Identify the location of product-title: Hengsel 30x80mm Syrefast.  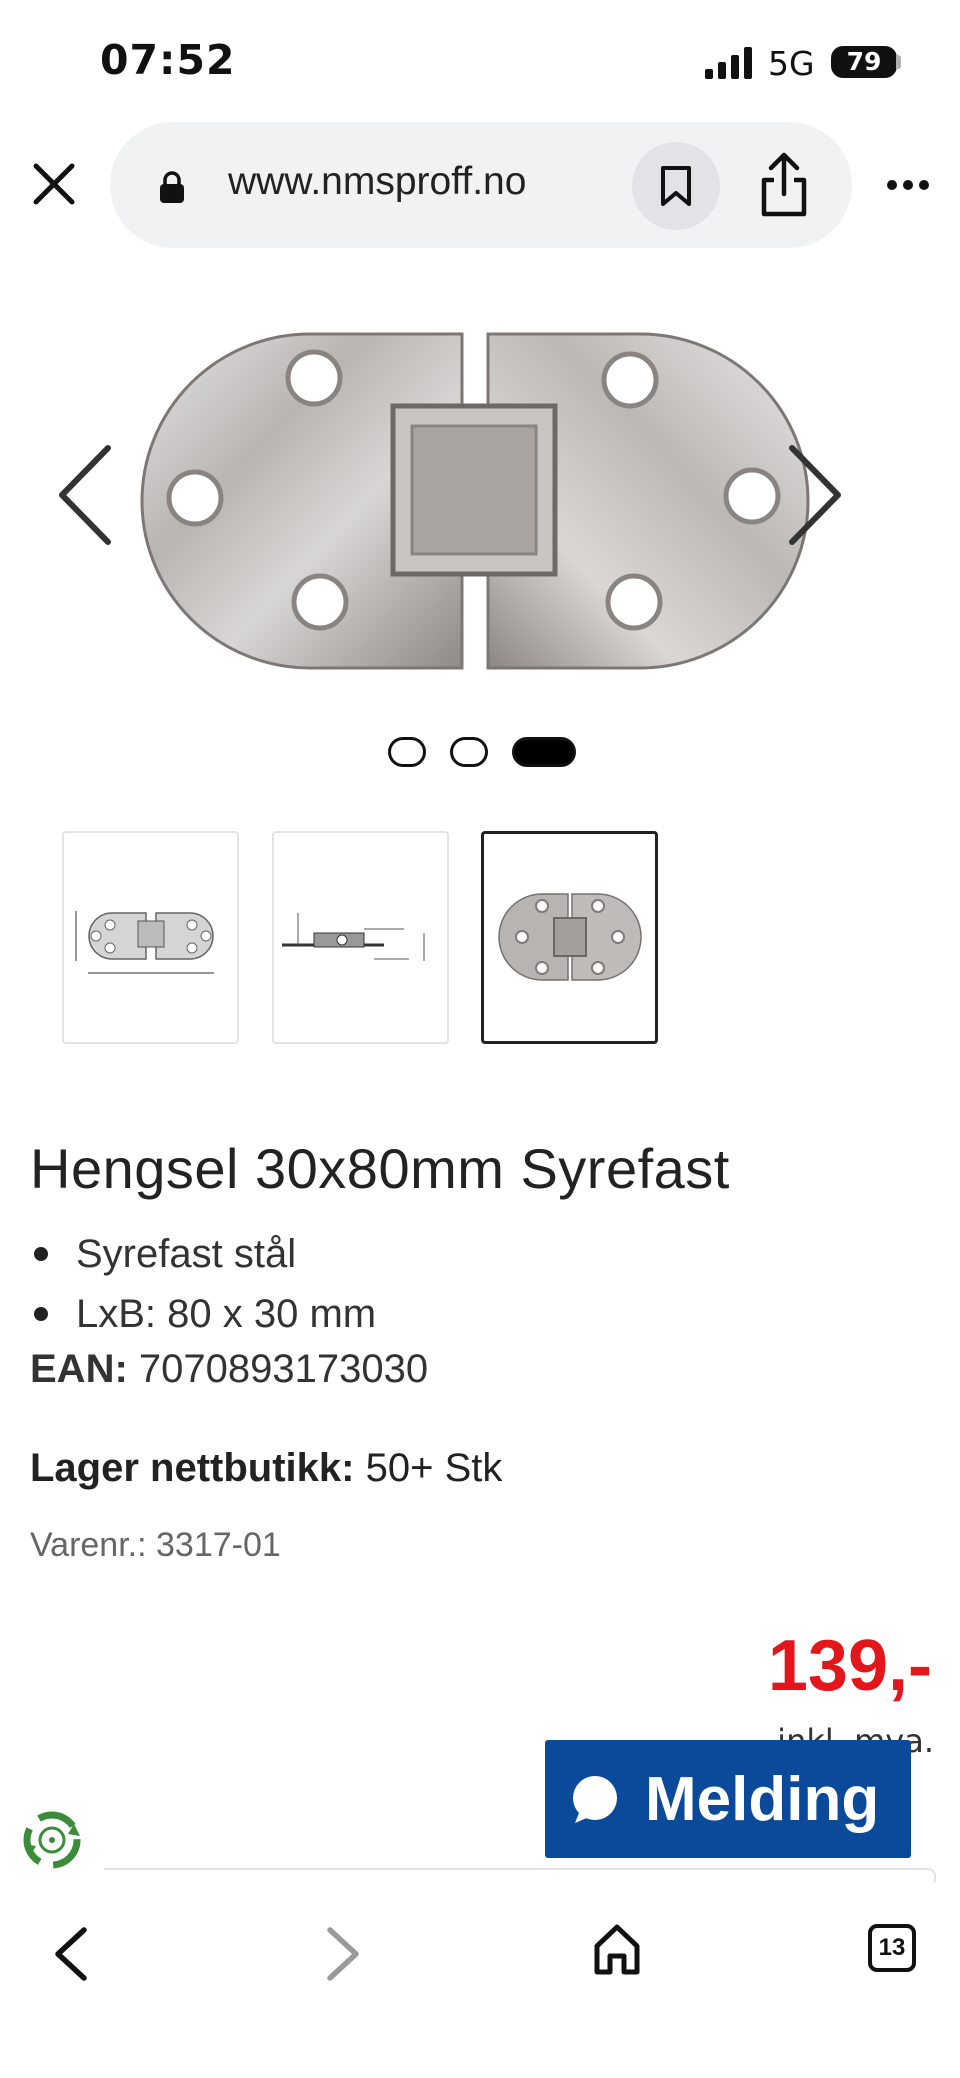
(380, 1168).